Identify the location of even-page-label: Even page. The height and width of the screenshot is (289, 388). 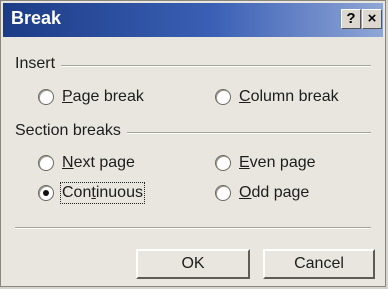
(277, 162).